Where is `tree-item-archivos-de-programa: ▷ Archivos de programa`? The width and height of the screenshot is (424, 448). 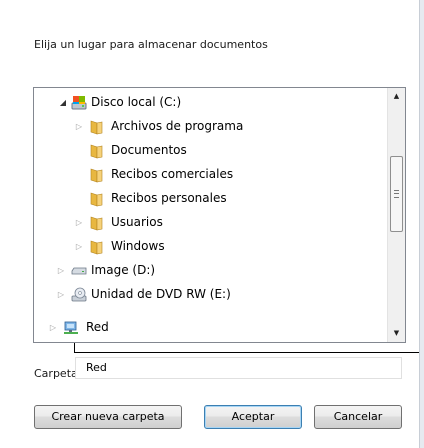
tree-item-archivos-de-programa: ▷ Archivos de programa is located at coordinates (210, 127).